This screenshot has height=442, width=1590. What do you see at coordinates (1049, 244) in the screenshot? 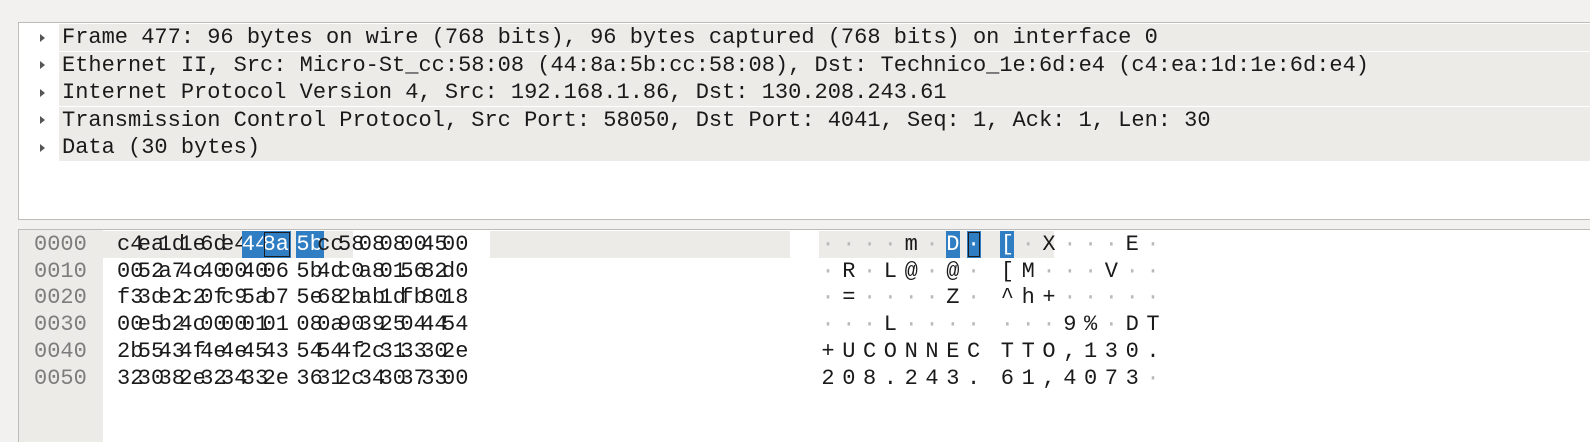
I see `ascii-char: X` at bounding box center [1049, 244].